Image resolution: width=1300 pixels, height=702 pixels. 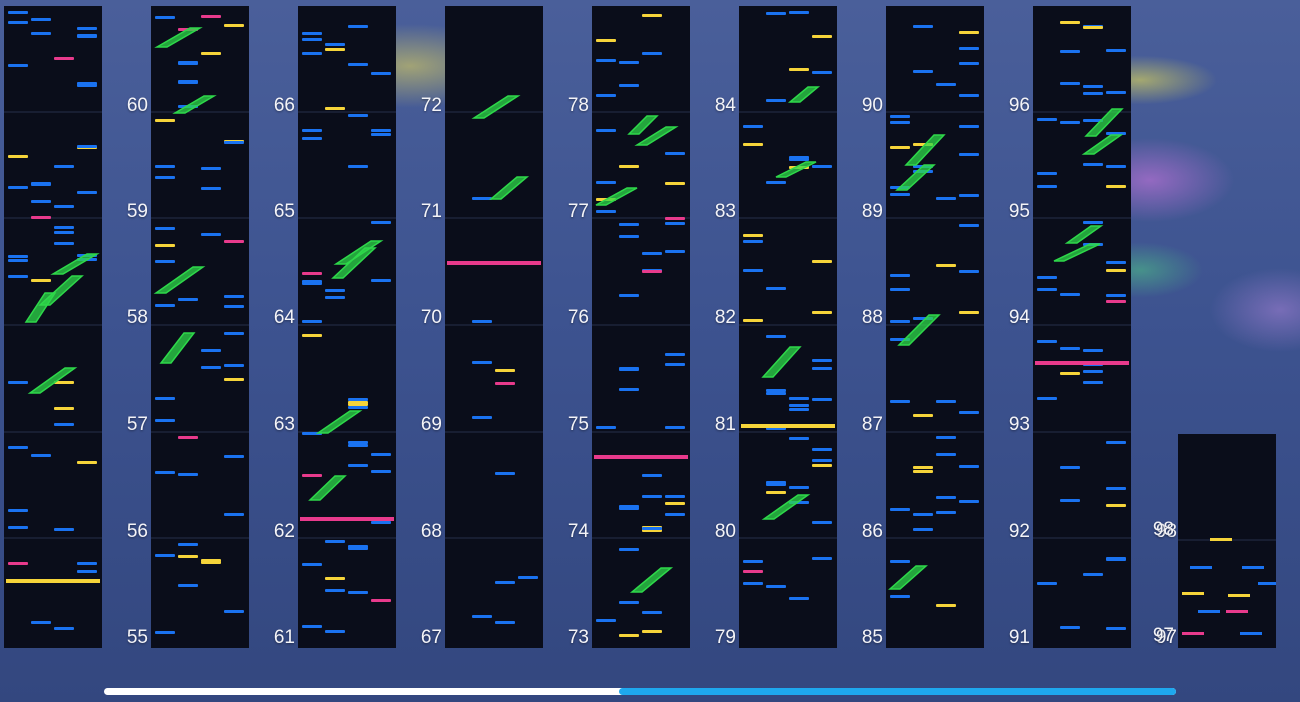 I want to click on chart-scrollbar-thumb, so click(x=897, y=691).